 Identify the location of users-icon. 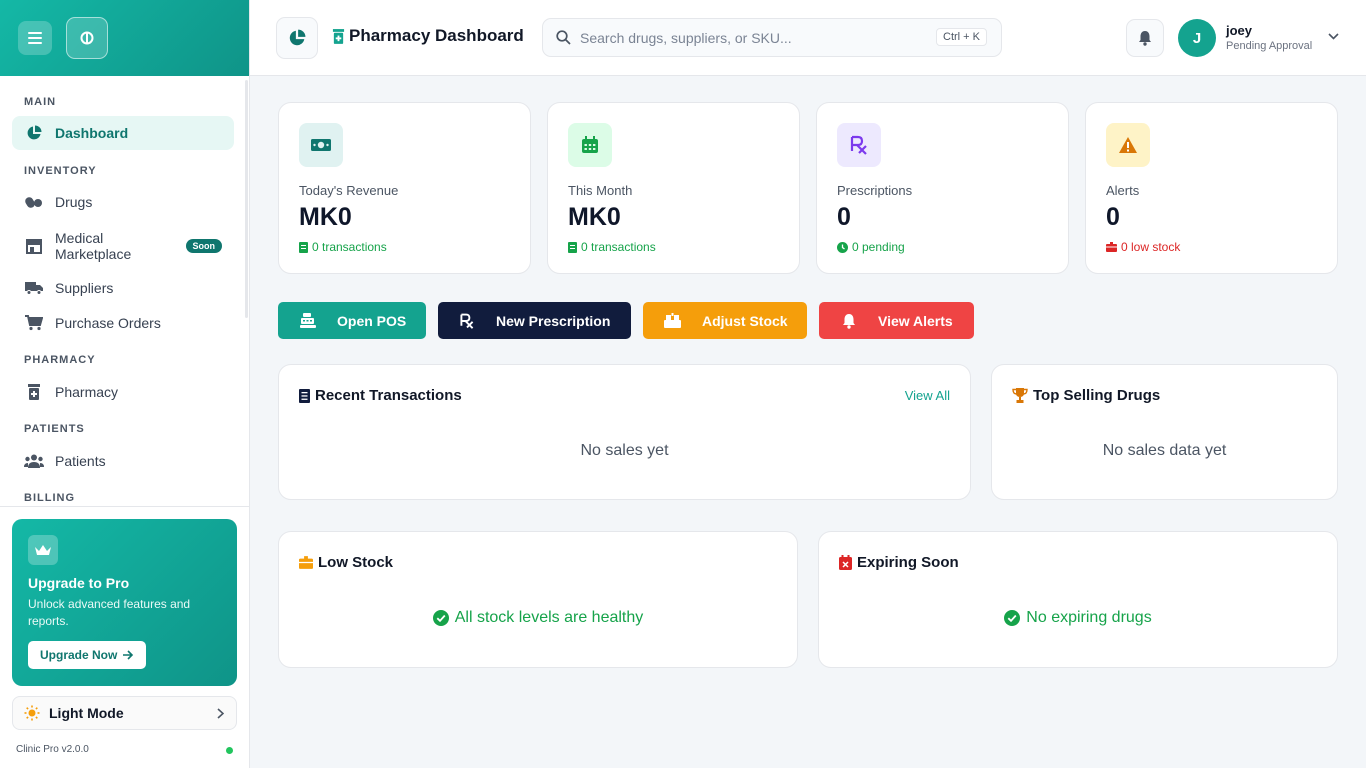
(34, 461).